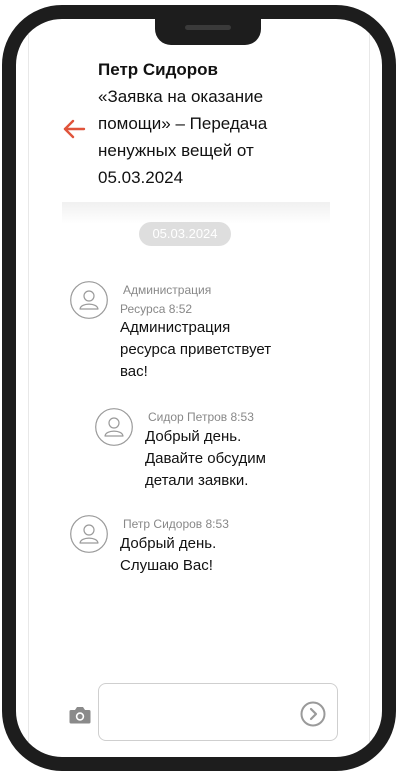 Image resolution: width=400 pixels, height=777 pixels. I want to click on message-author-time: Администрация Ресурса 8:52, so click(166, 299).